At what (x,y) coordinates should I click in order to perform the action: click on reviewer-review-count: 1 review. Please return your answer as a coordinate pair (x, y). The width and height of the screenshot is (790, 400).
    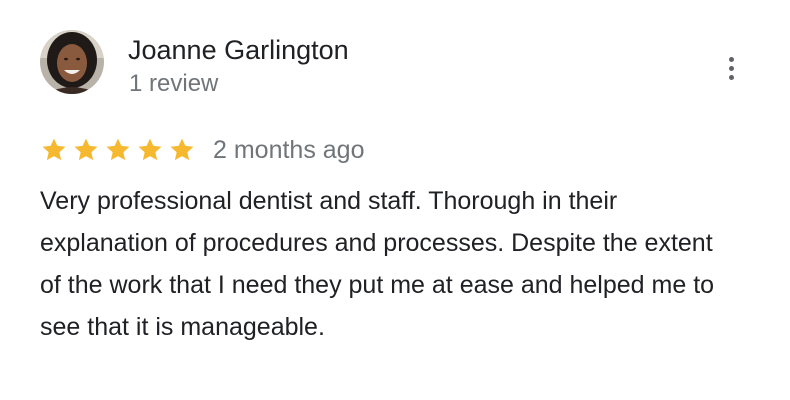
    Looking at the image, I should click on (174, 83).